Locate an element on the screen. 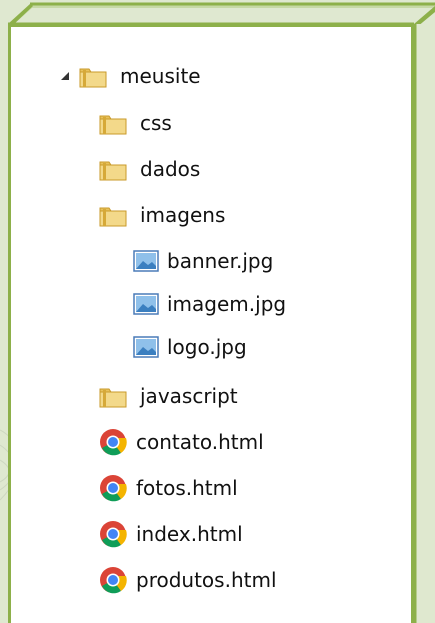 Image resolution: width=435 pixels, height=623 pixels. tree-folder-item: javascript is located at coordinates (168, 396).